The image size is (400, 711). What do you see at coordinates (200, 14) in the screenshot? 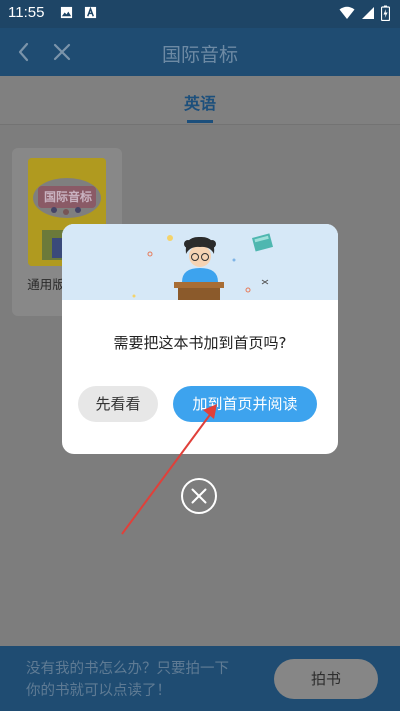
I see `status-bar: 11:55` at bounding box center [200, 14].